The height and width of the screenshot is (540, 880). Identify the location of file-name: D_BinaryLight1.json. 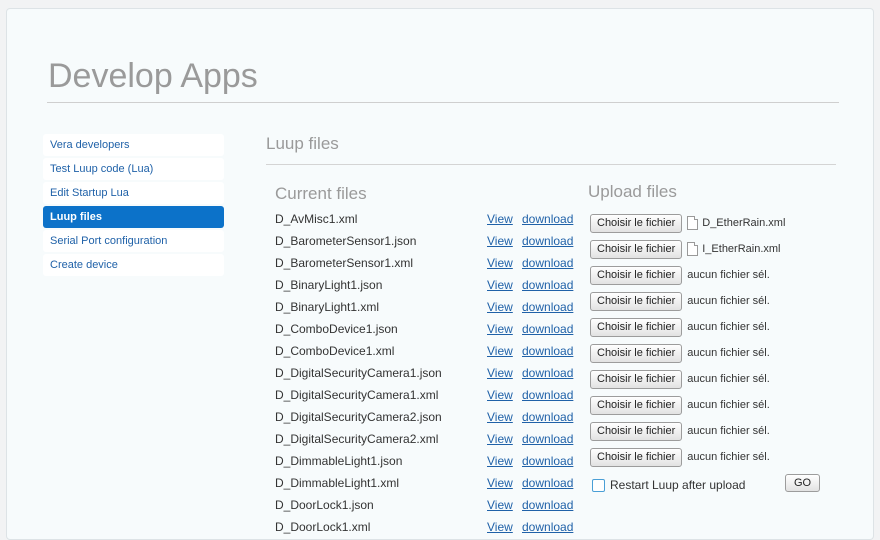
(329, 285).